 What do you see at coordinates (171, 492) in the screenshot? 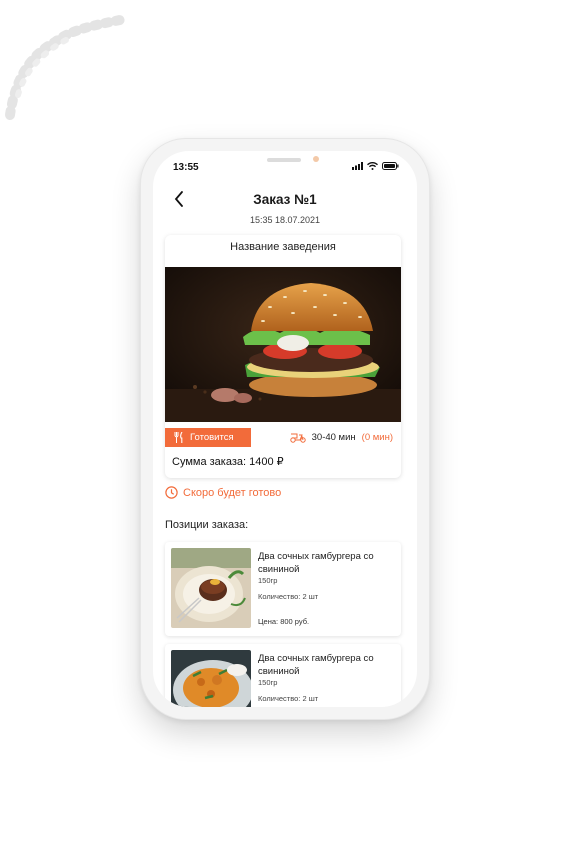
I see `clock-icon` at bounding box center [171, 492].